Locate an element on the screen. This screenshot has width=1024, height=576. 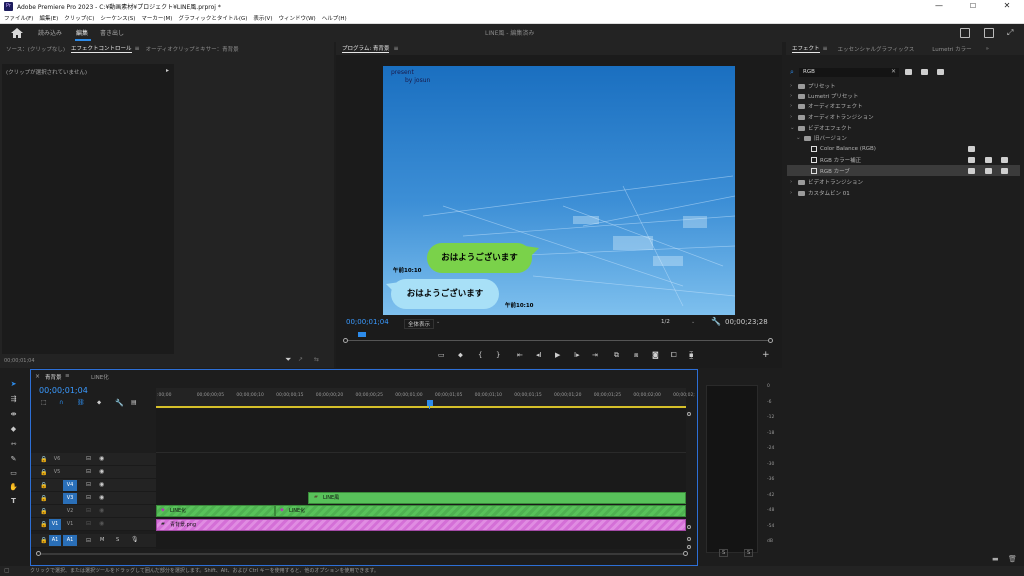
mute-button: M is located at coordinates (102, 540).